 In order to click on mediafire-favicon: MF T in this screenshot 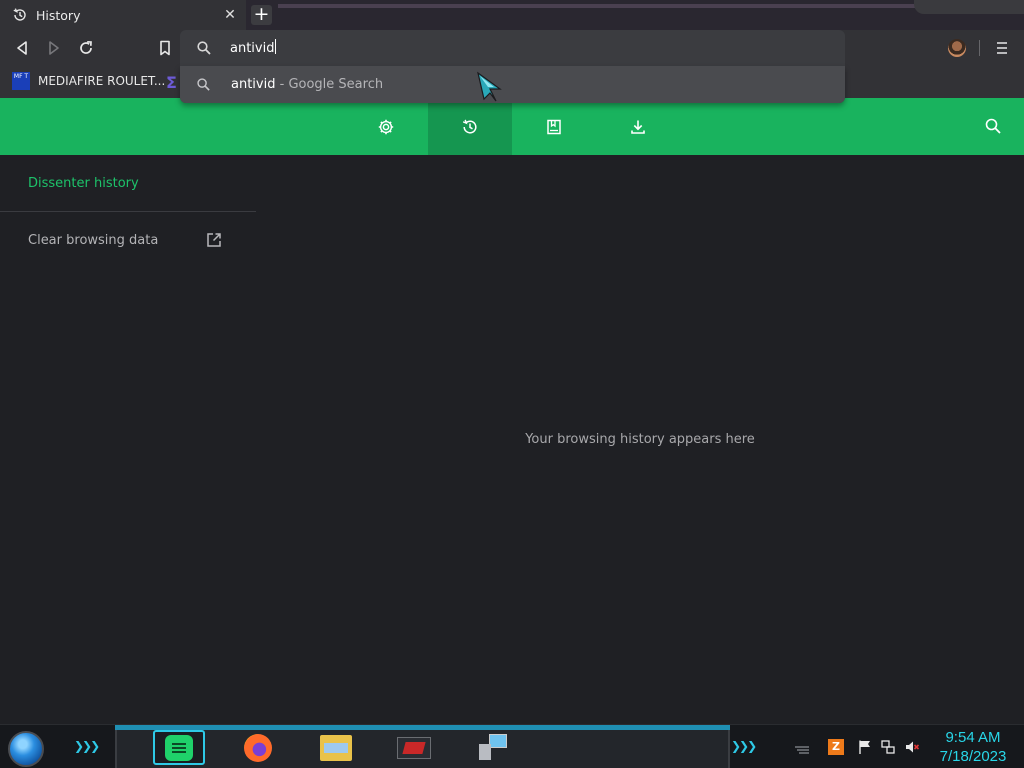, I will do `click(21, 81)`.